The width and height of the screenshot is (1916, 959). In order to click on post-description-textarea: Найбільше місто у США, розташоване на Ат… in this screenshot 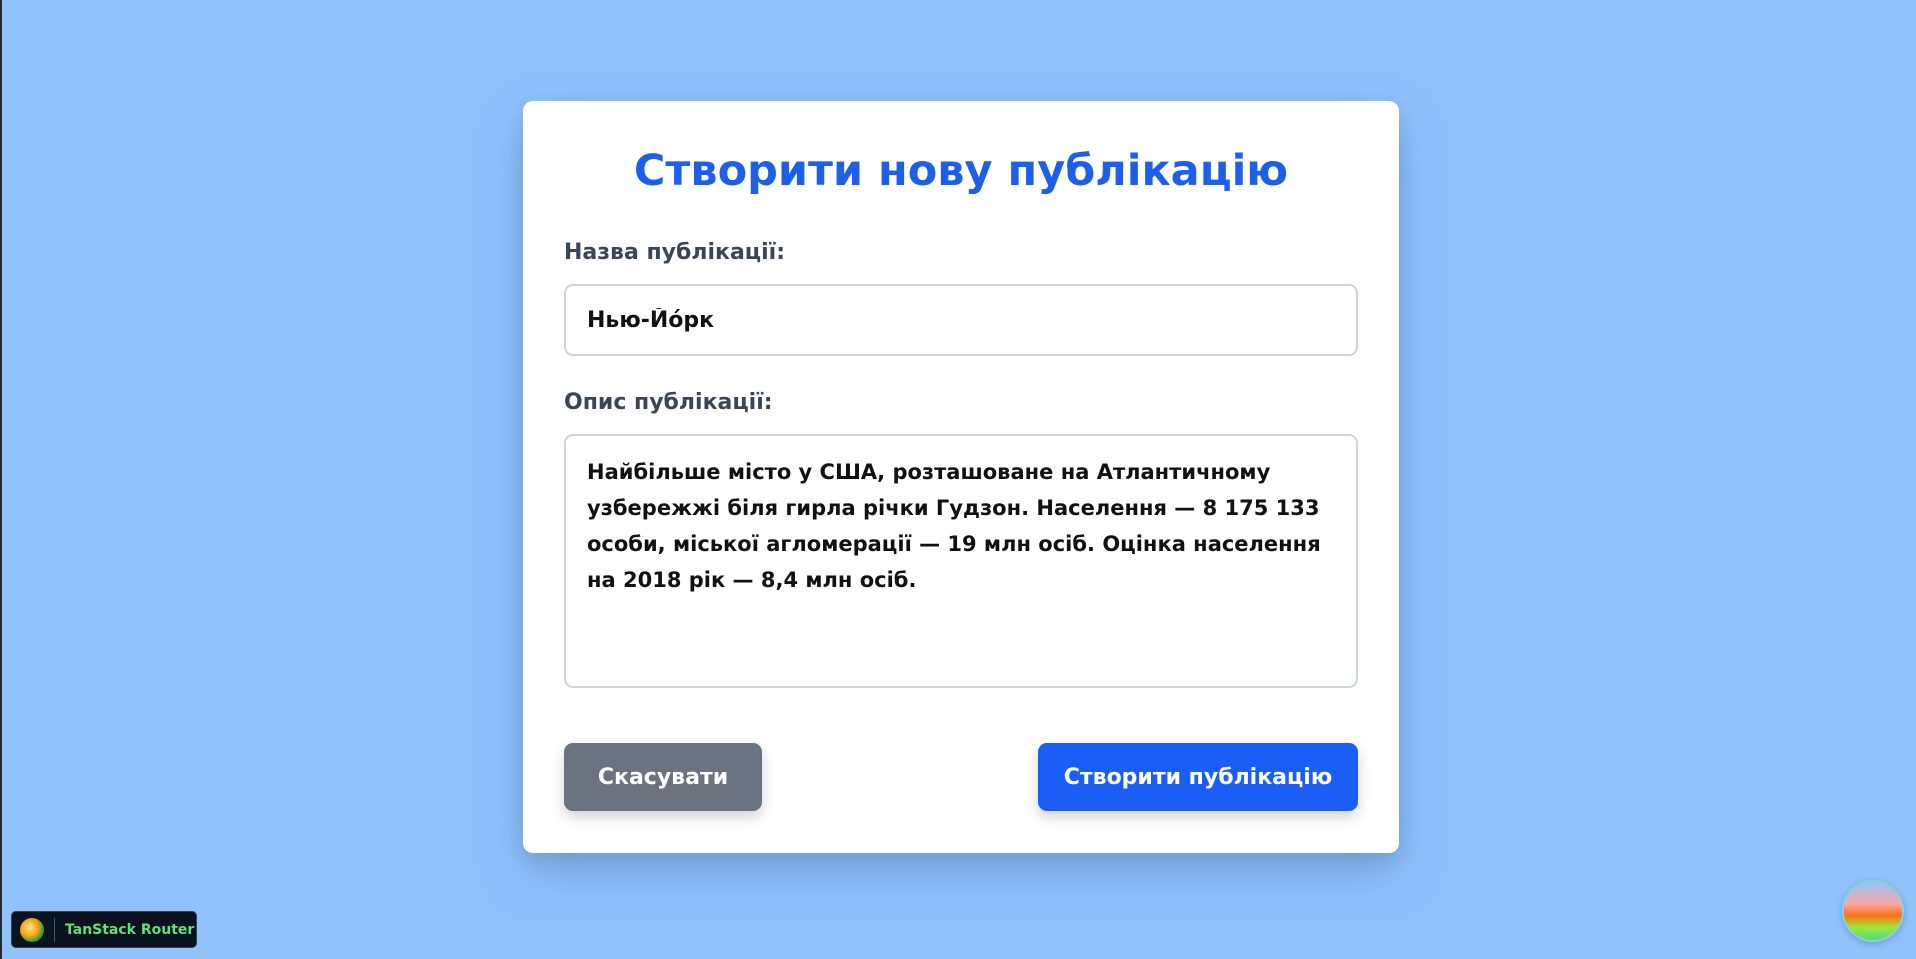, I will do `click(961, 561)`.